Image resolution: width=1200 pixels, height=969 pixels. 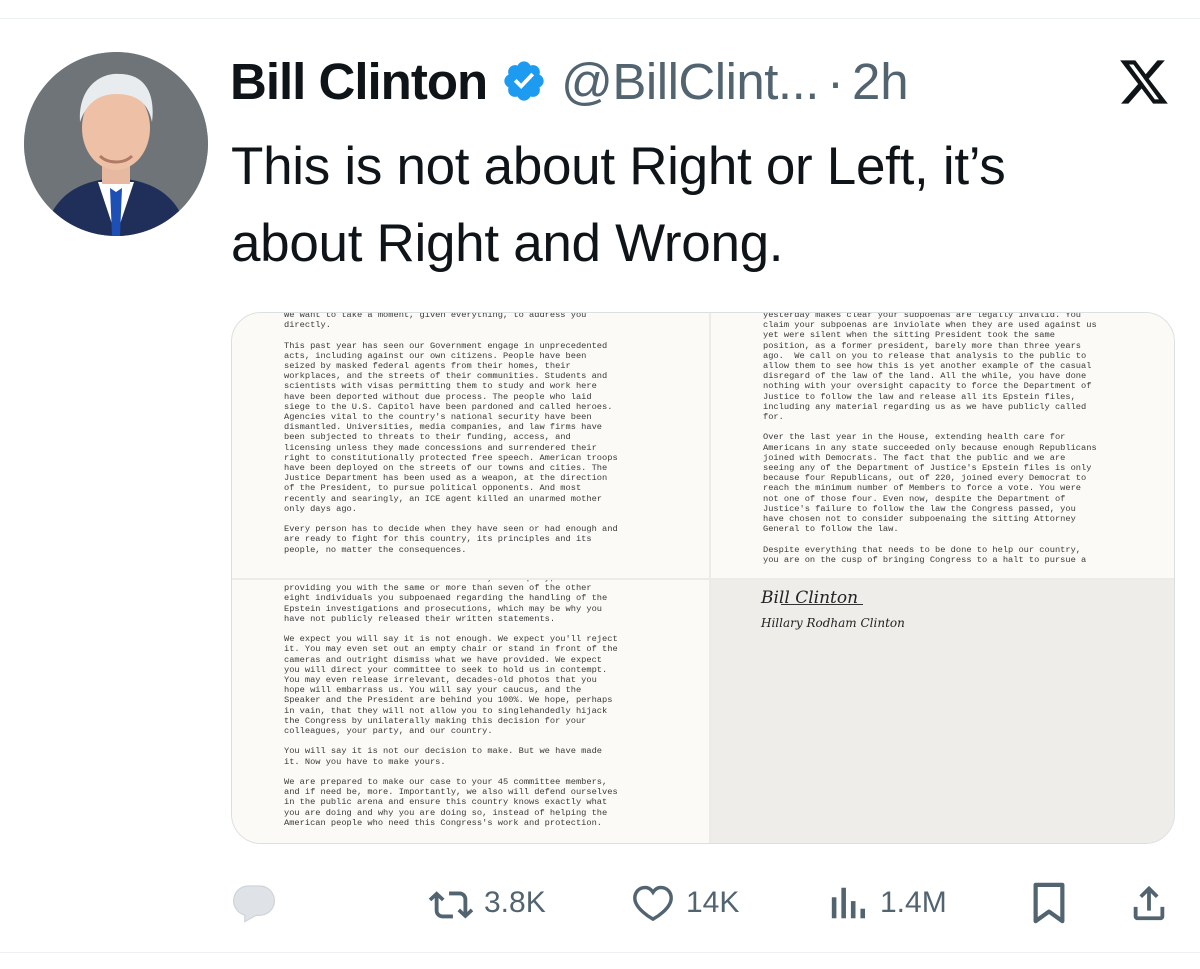 What do you see at coordinates (833, 623) in the screenshot?
I see `signature-hillary: Hillary Rodham Clinton` at bounding box center [833, 623].